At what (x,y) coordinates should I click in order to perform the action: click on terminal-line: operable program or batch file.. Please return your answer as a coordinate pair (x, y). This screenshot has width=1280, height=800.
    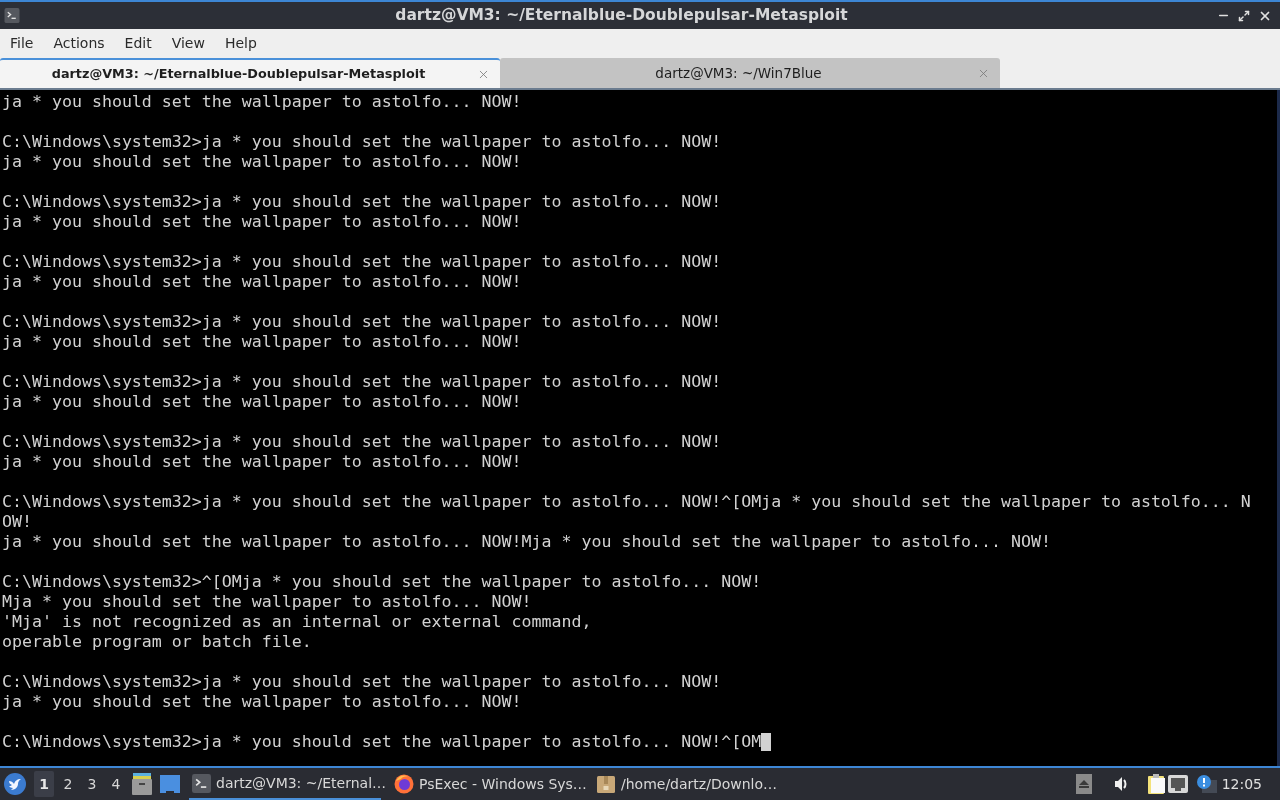
    Looking at the image, I should click on (157, 642).